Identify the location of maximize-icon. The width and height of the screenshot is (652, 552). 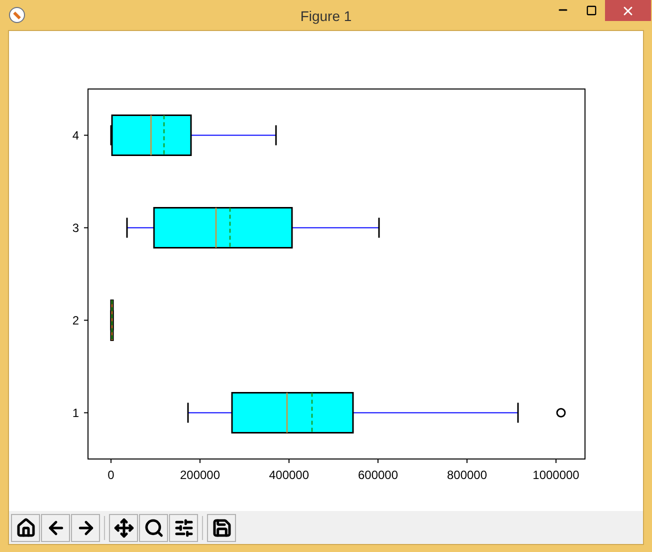
(591, 10).